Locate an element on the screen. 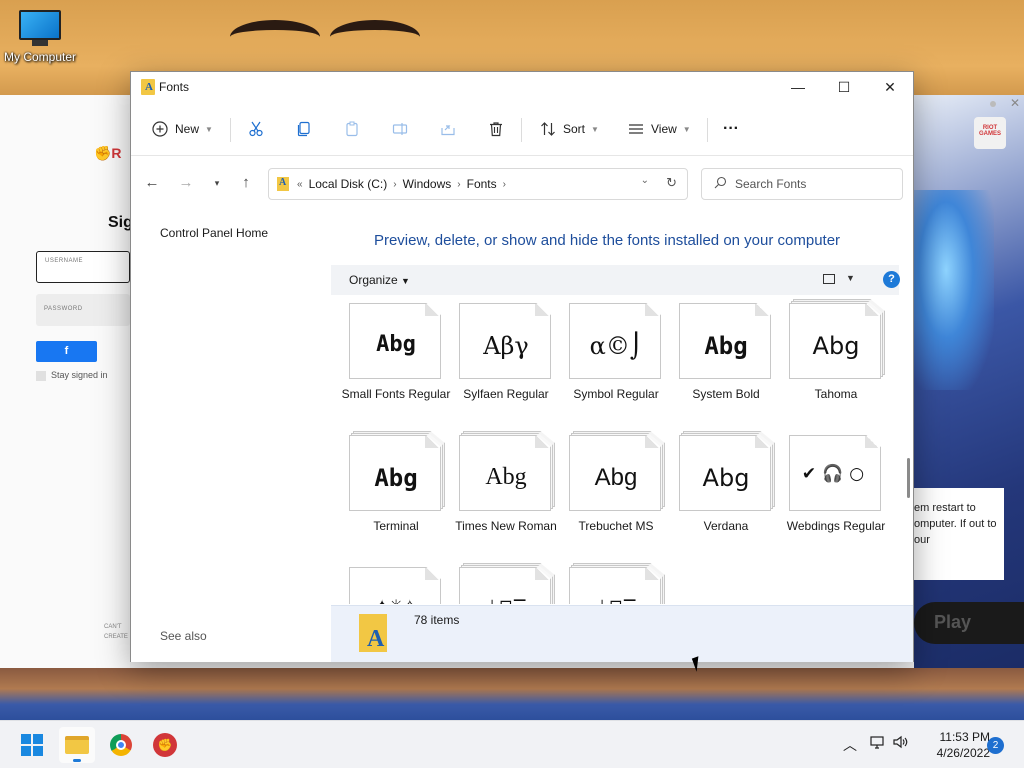  up-arrow-icon: ↑ is located at coordinates (246, 183).